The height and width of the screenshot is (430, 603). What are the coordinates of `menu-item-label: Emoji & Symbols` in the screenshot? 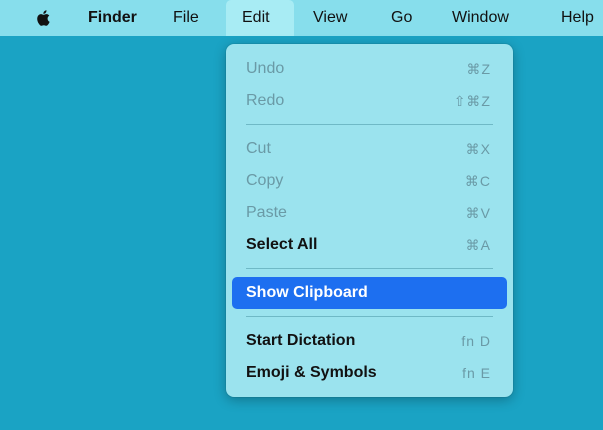 It's located at (311, 372).